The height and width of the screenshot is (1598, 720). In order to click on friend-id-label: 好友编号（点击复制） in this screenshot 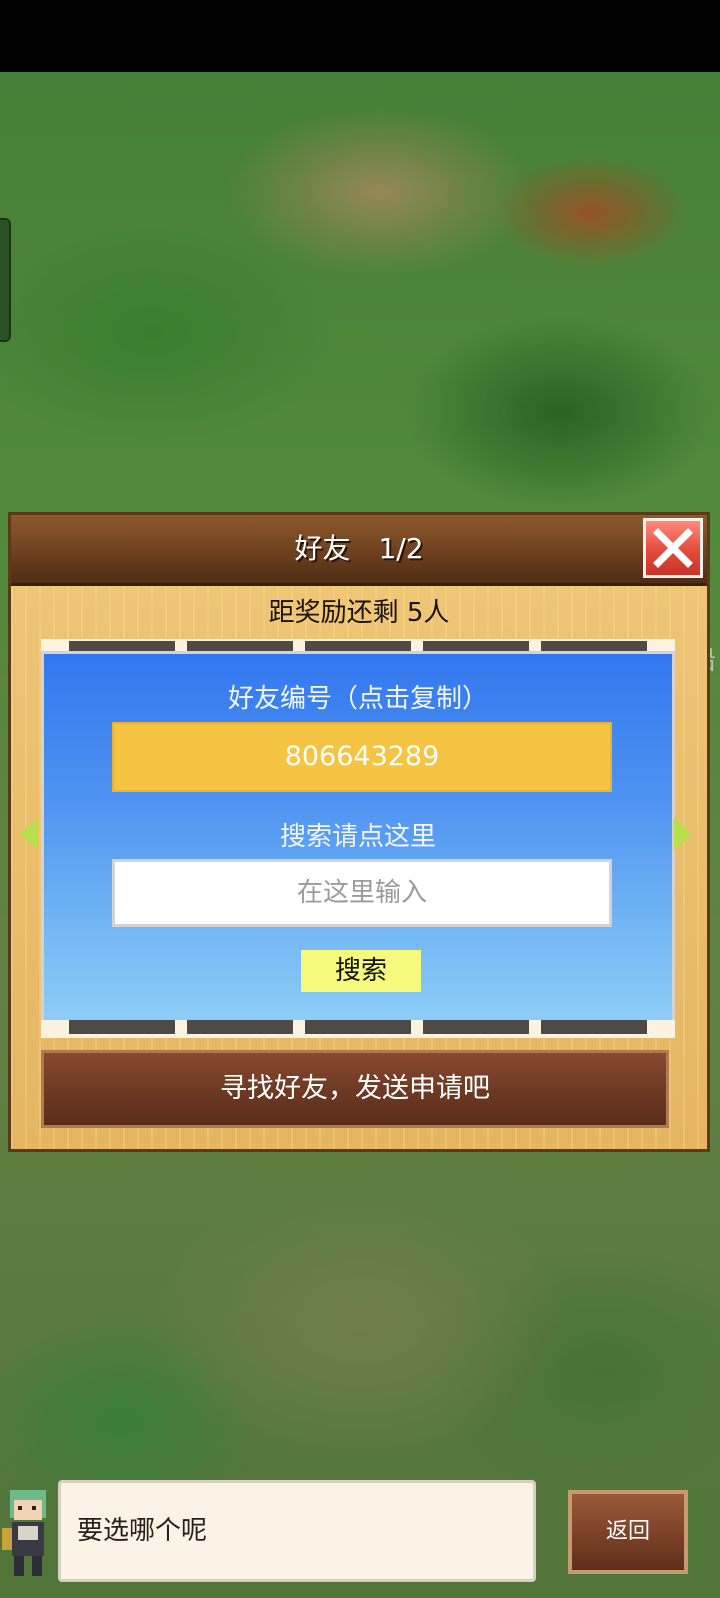, I will do `click(357, 699)`.